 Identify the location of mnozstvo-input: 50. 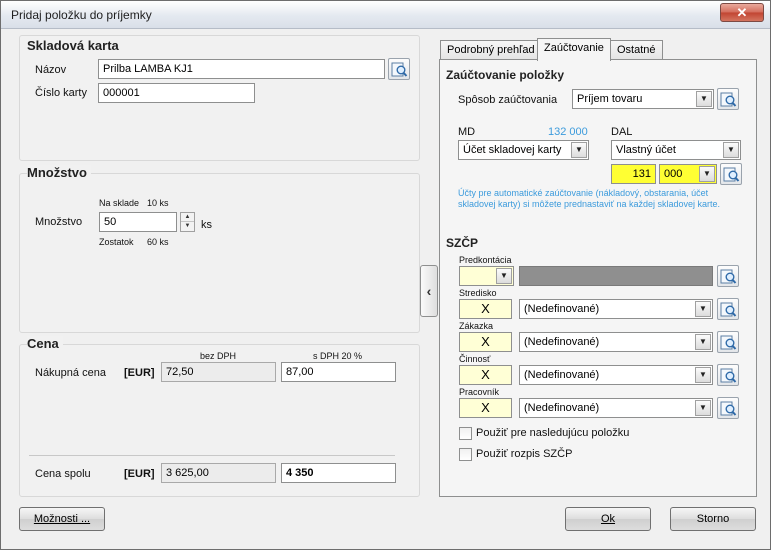
(138, 222).